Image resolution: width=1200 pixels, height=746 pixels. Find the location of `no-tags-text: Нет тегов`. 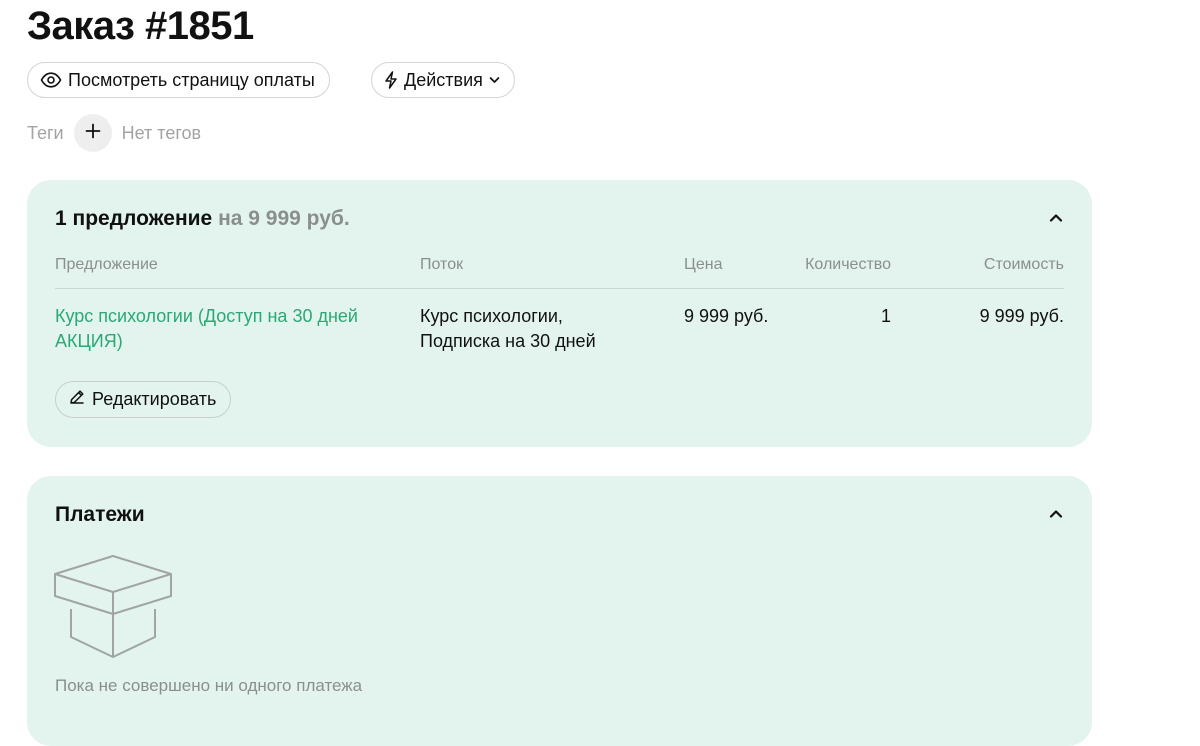

no-tags-text: Нет тегов is located at coordinates (161, 132).